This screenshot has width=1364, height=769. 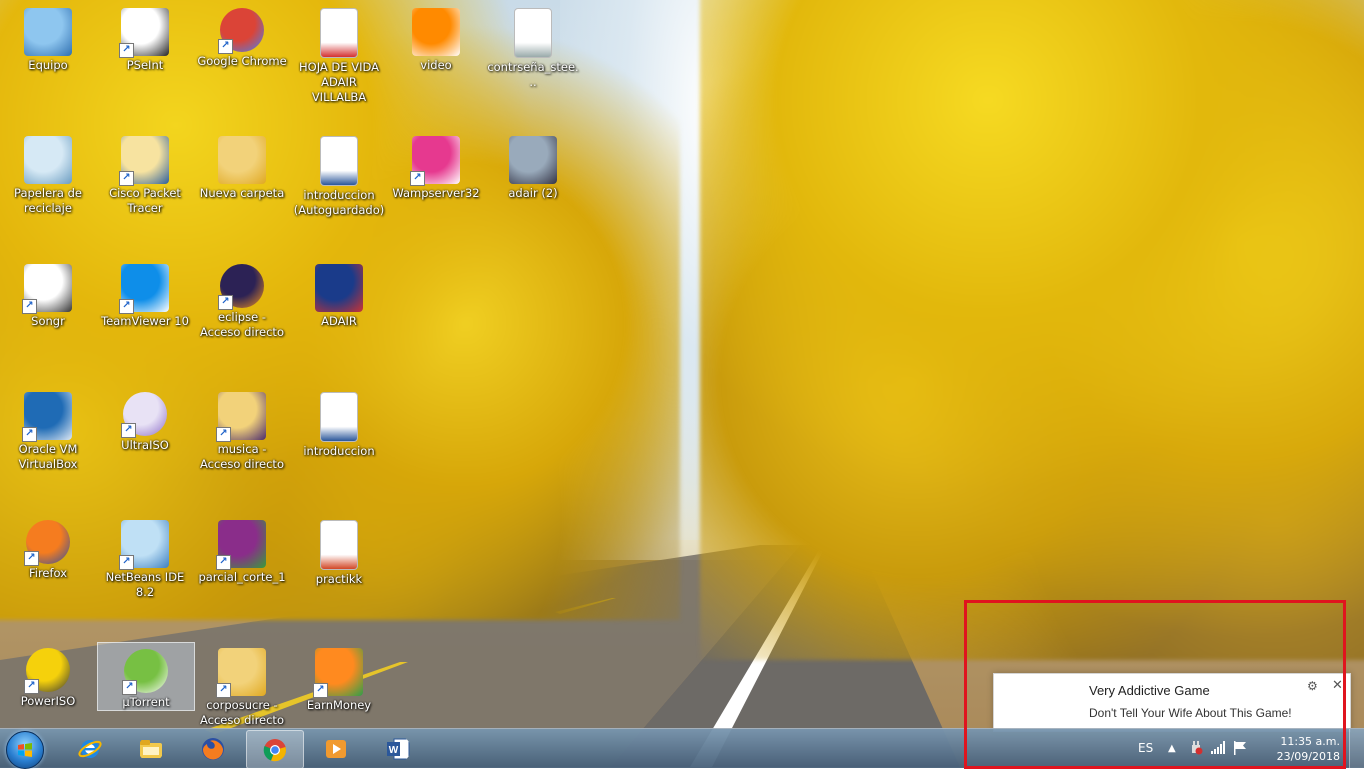 I want to click on desktop-icon-label: Wampserver32, so click(x=436, y=193).